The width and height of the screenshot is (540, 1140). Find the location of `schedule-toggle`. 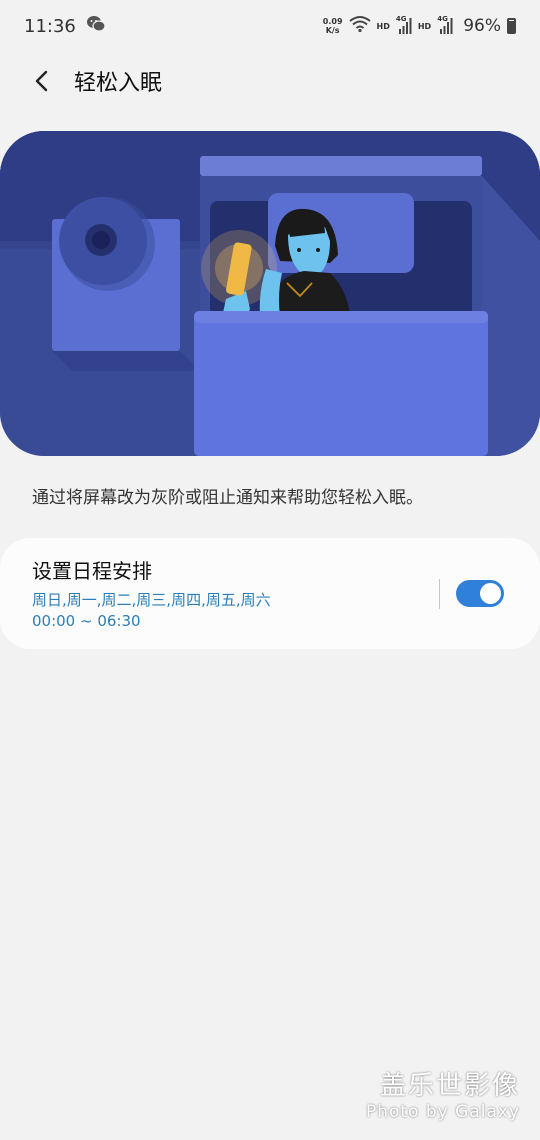

schedule-toggle is located at coordinates (480, 593).